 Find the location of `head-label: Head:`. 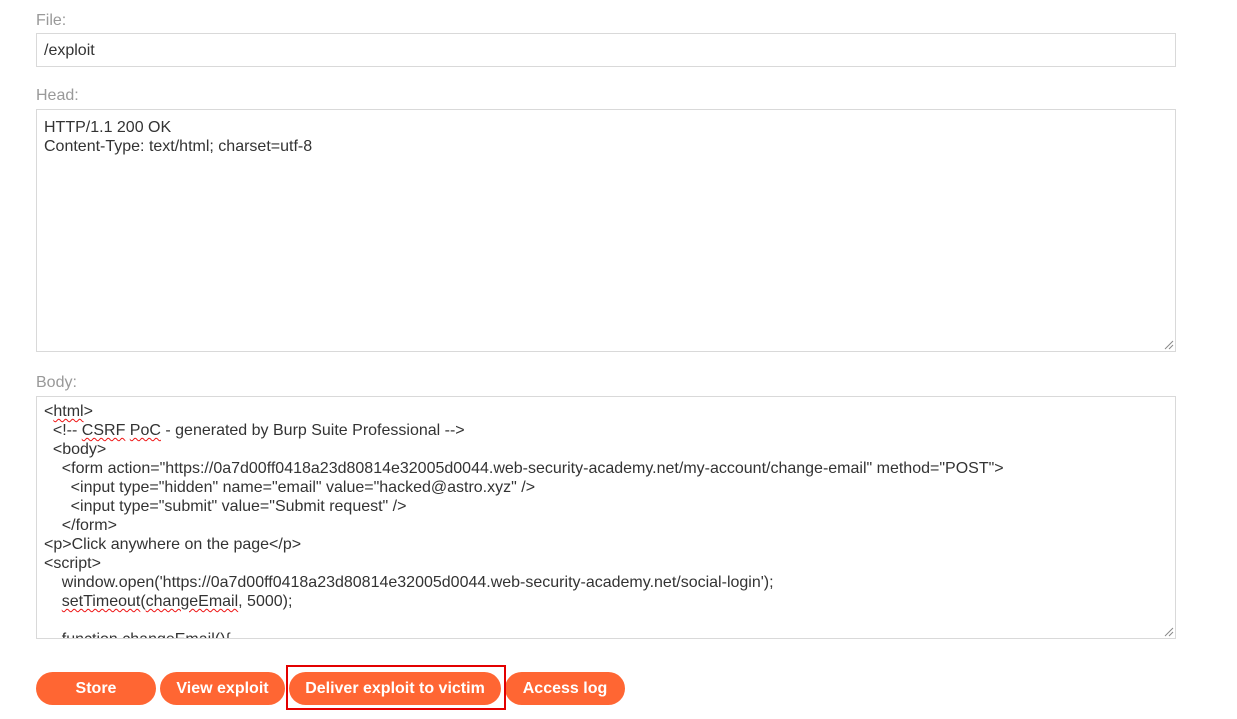

head-label: Head: is located at coordinates (57, 95).